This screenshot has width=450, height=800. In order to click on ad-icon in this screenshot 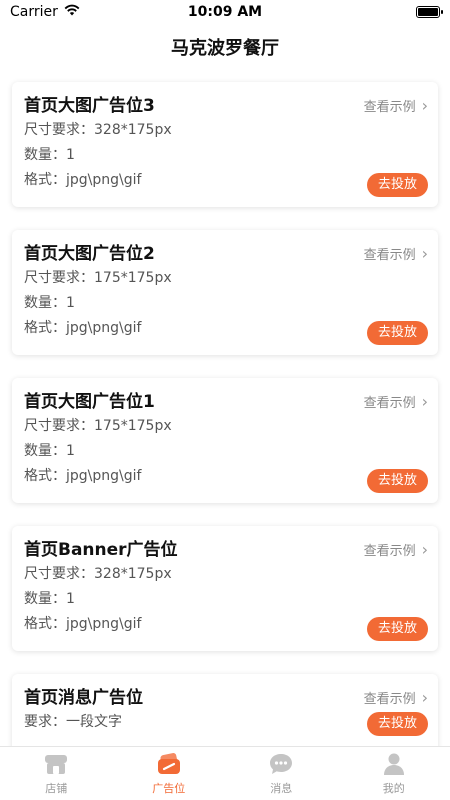, I will do `click(169, 764)`.